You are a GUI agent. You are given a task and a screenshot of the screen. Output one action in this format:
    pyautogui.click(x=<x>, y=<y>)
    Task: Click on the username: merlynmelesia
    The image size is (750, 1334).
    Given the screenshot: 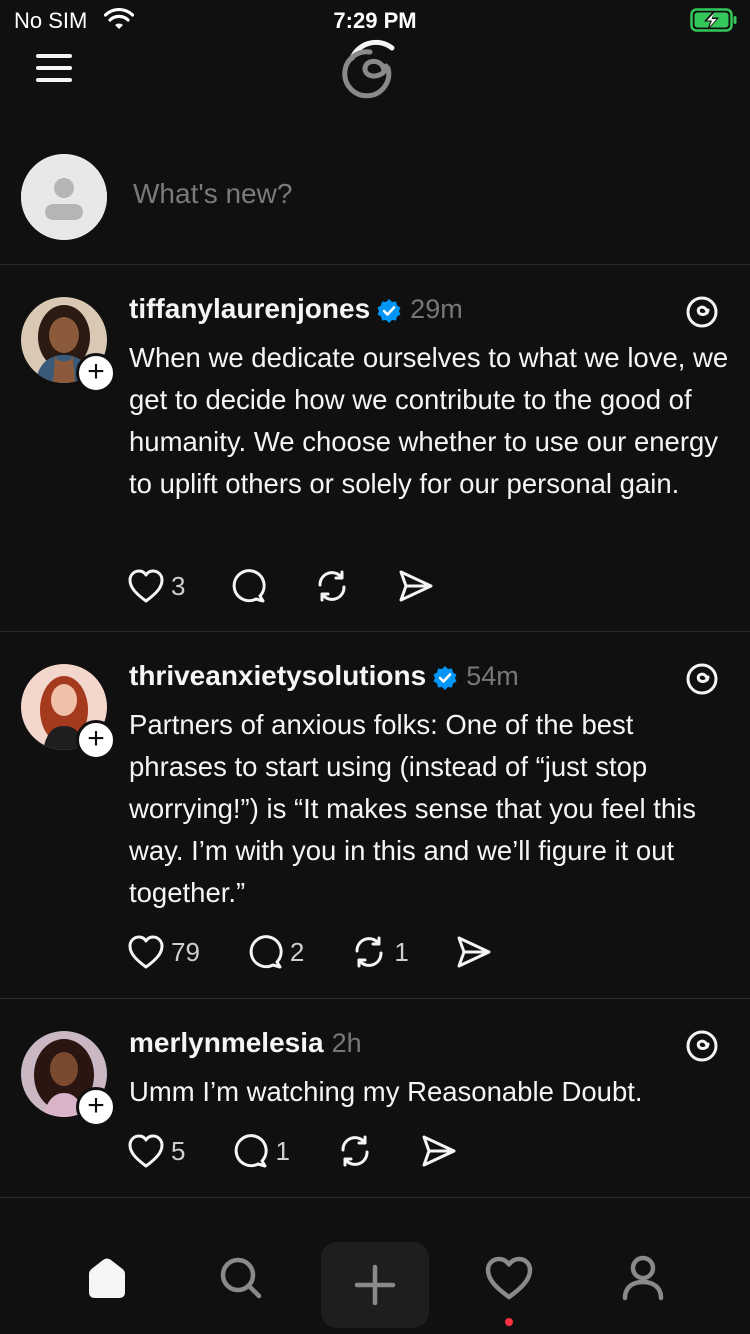 What is the action you would take?
    pyautogui.click(x=226, y=1043)
    